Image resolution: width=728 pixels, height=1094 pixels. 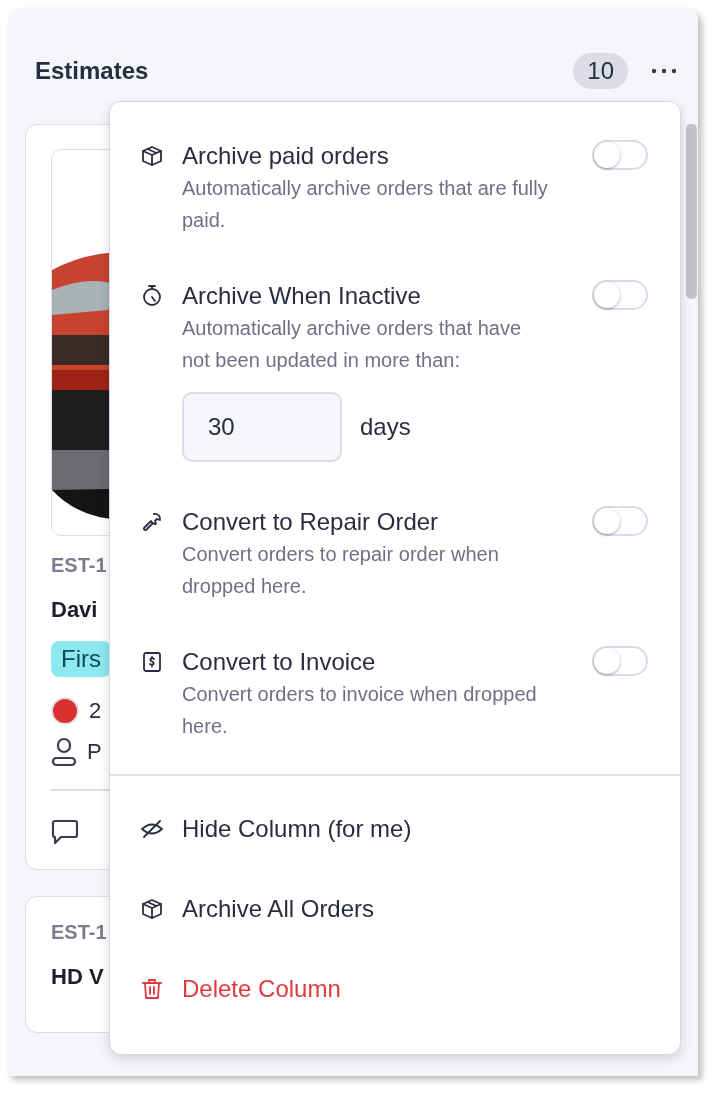 I want to click on order-count: 10, so click(x=600, y=71).